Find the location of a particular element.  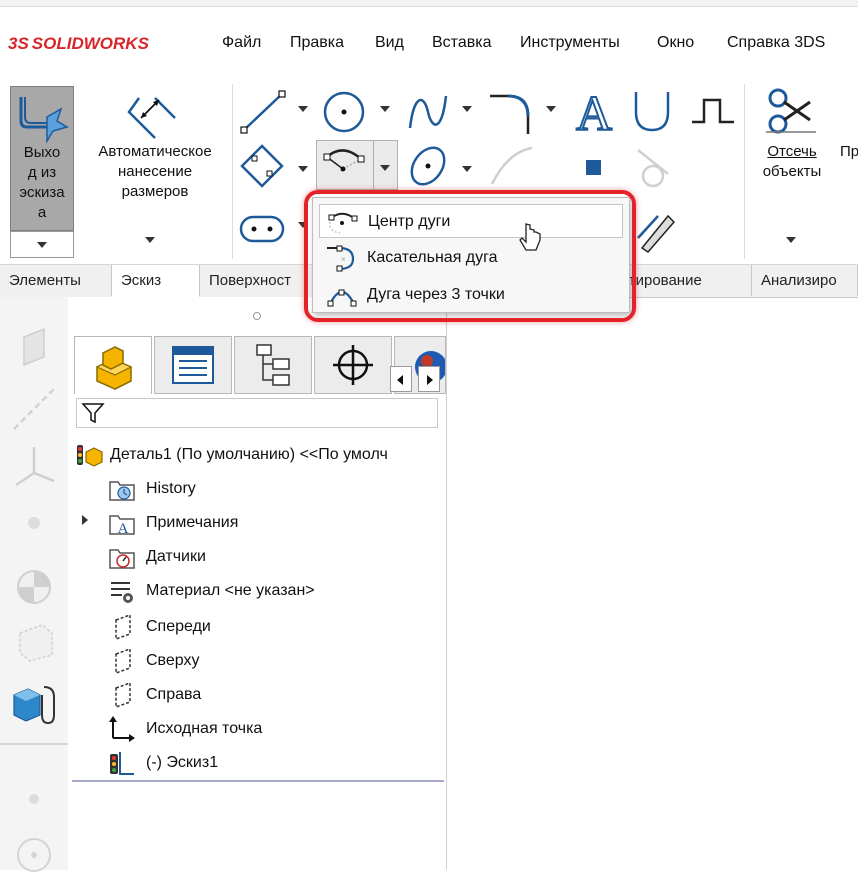

tab-feature-tree is located at coordinates (113, 365).